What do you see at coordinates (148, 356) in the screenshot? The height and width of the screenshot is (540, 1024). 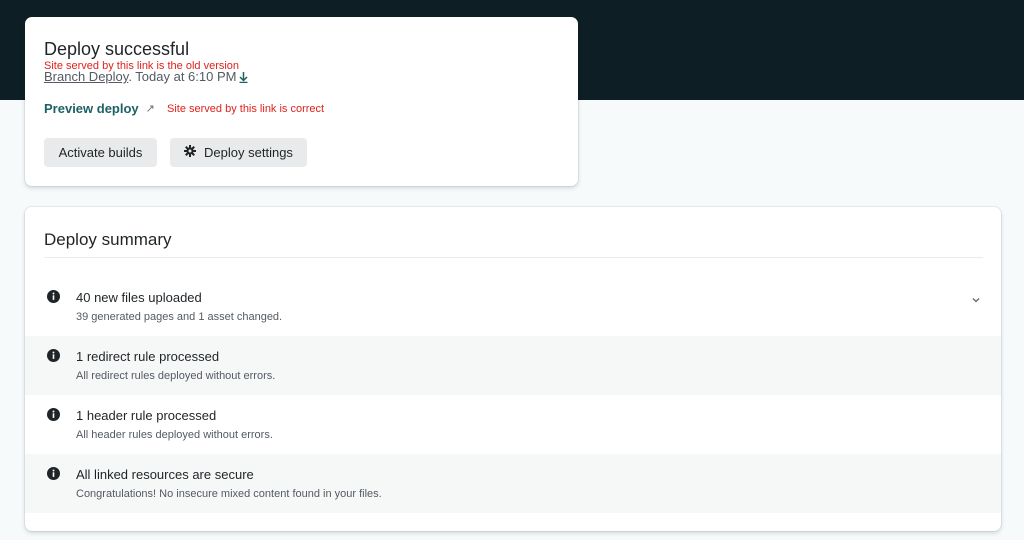 I see `summary-item-title: 1 redirect rule processed` at bounding box center [148, 356].